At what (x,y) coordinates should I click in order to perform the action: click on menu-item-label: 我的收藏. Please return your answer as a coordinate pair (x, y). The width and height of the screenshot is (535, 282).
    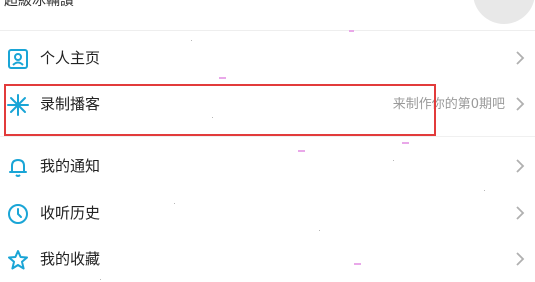
    Looking at the image, I should click on (70, 259).